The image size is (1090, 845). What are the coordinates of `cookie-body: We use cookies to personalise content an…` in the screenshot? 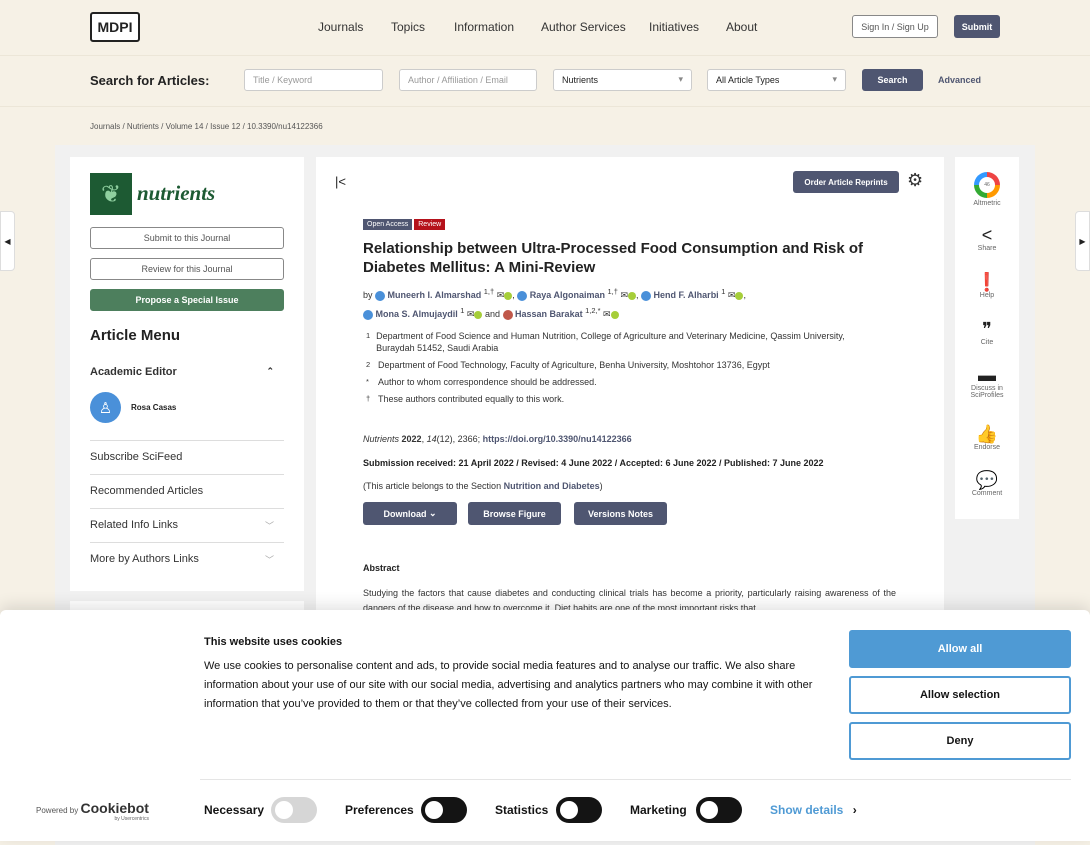 It's located at (508, 685).